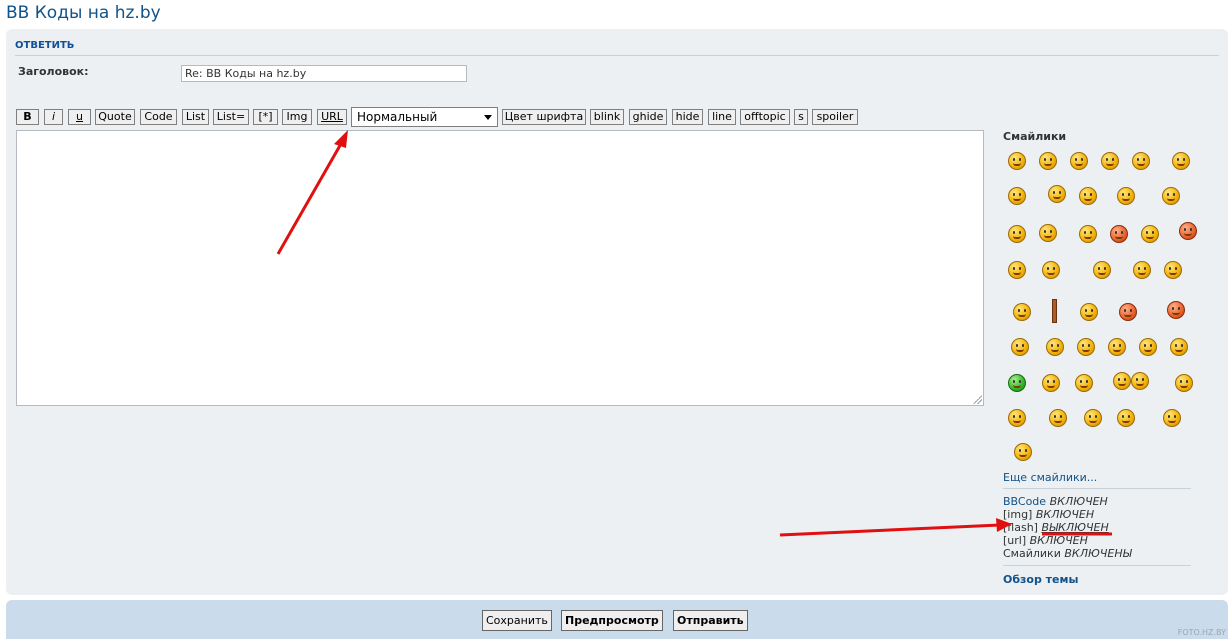 The image size is (1229, 639). I want to click on exclamation-post-icon, so click(1054, 311).